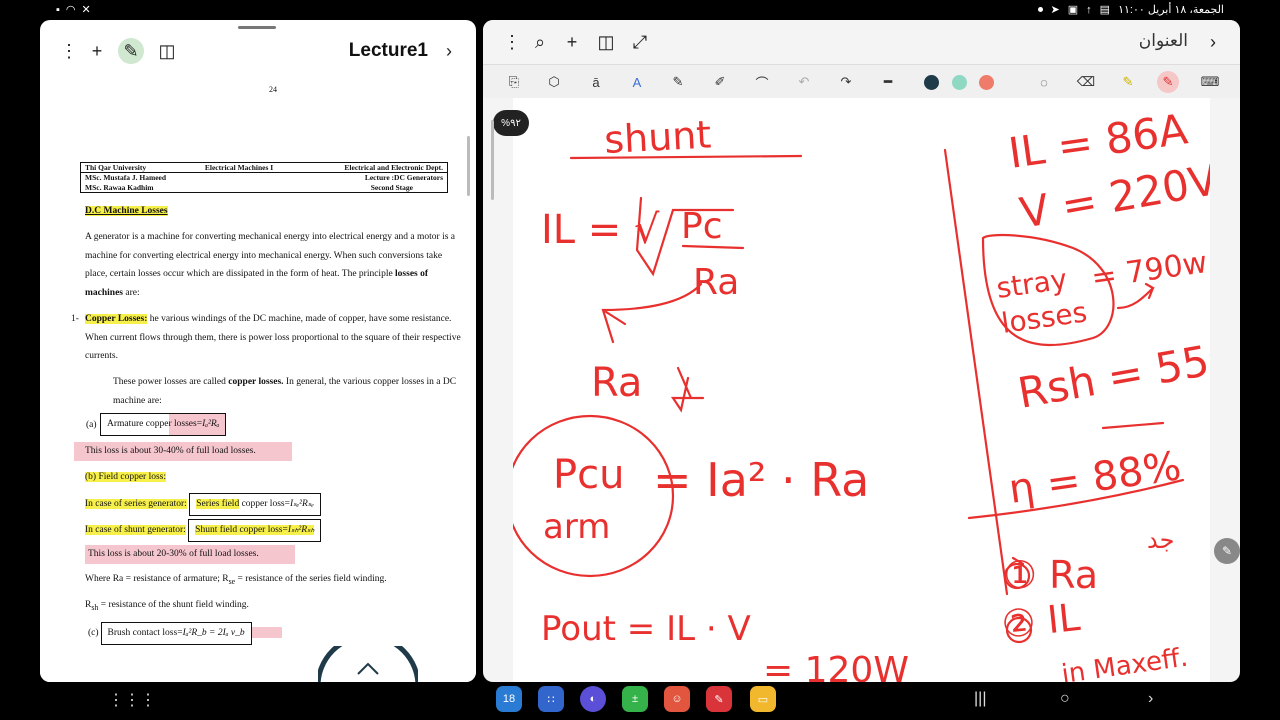 The image size is (1280, 720). Describe the element at coordinates (126, 211) in the screenshot. I see `section-heading: D.C Machine Losses` at that location.